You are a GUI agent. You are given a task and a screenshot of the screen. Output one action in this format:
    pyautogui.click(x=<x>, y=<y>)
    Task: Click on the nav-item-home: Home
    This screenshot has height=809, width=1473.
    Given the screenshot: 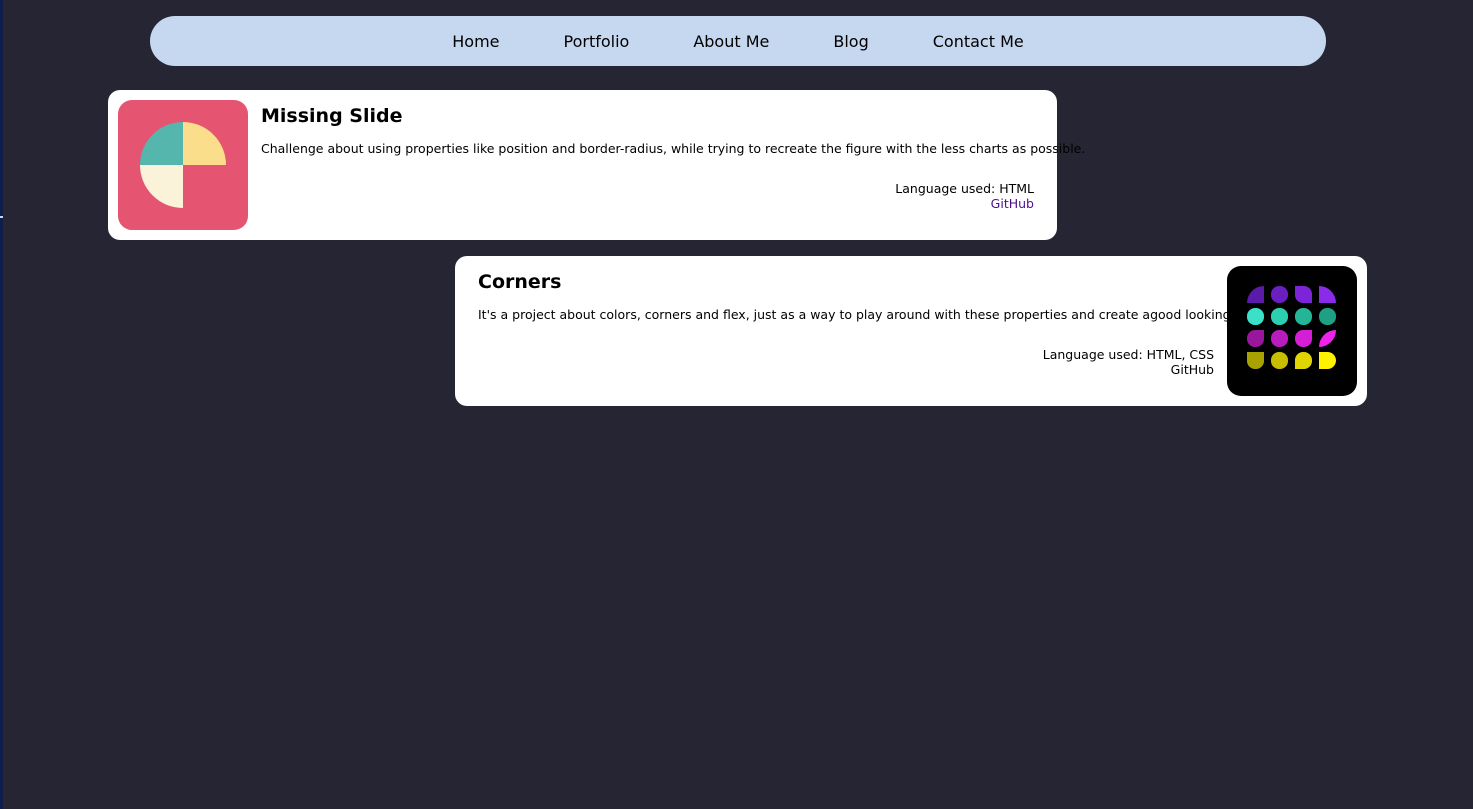 What is the action you would take?
    pyautogui.click(x=475, y=41)
    